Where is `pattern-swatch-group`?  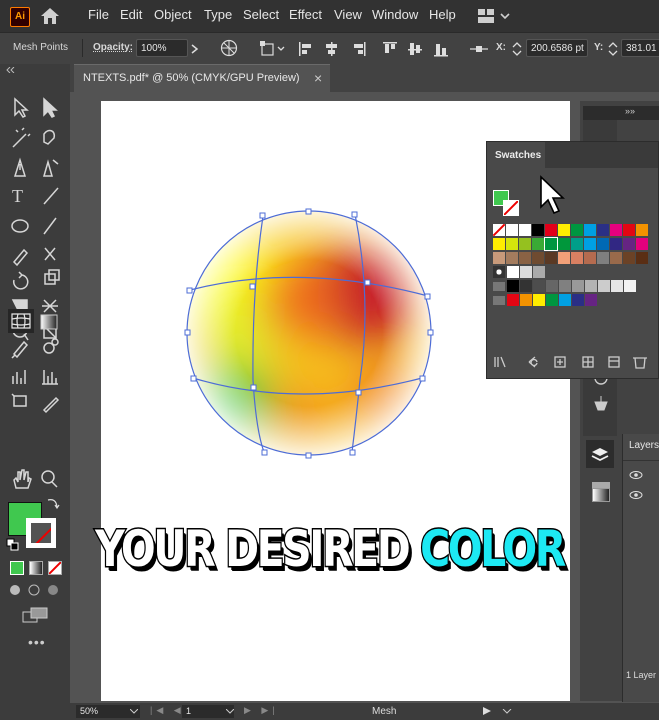 pattern-swatch-group is located at coordinates (499, 272).